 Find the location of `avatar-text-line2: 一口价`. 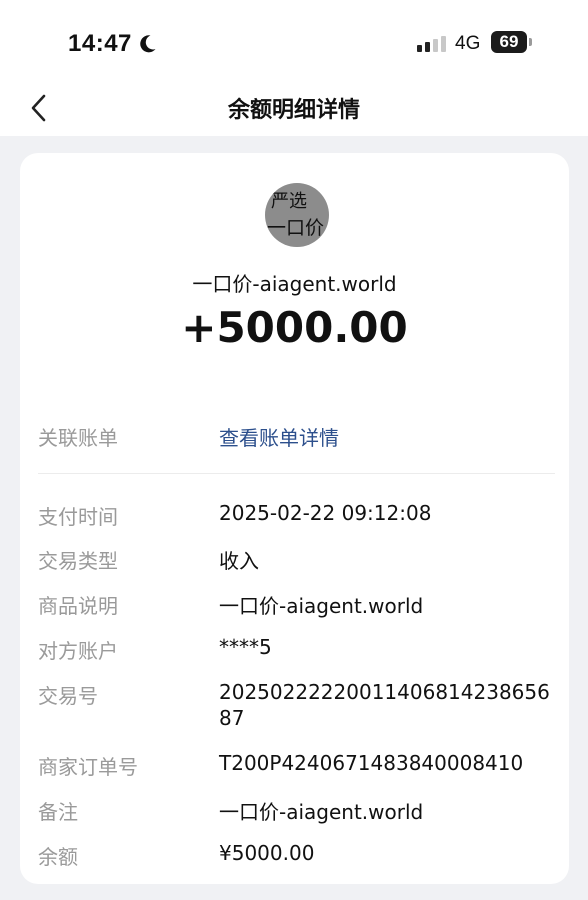

avatar-text-line2: 一口价 is located at coordinates (296, 228).